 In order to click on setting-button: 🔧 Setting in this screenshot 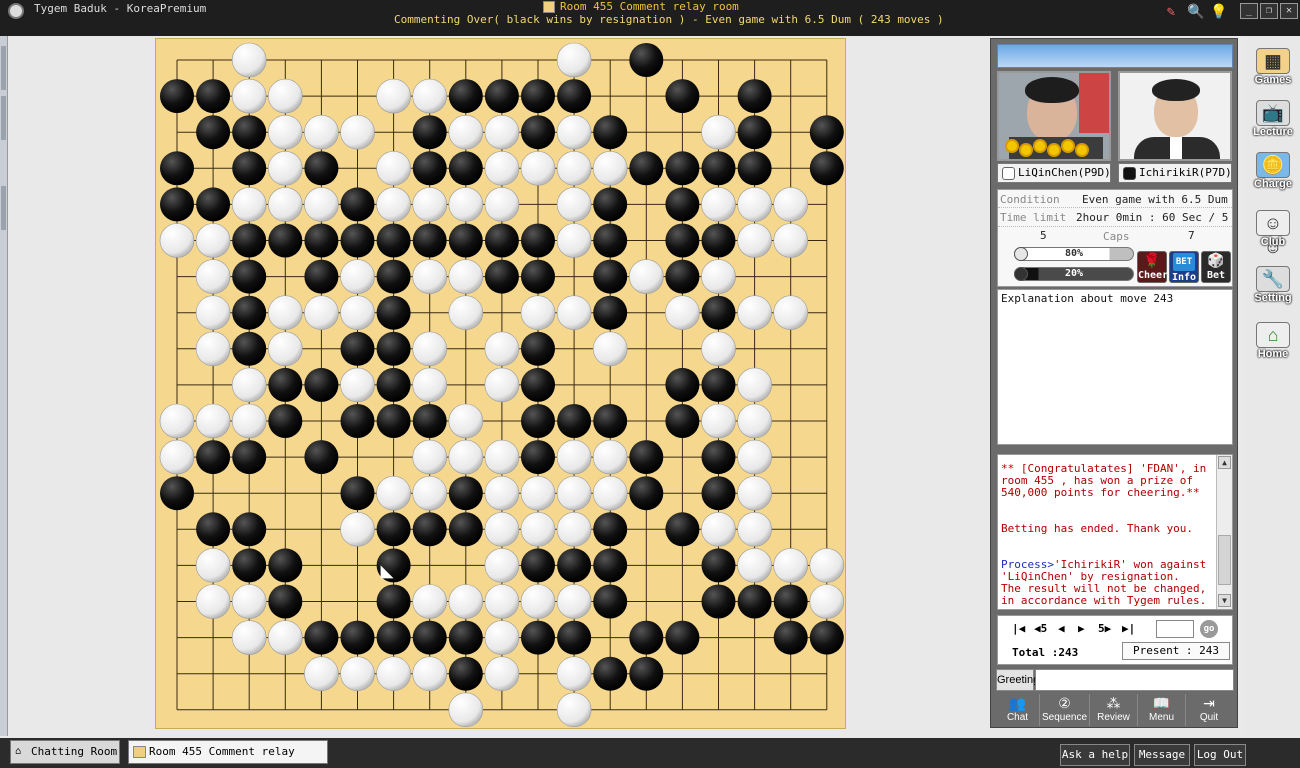, I will do `click(1273, 289)`.